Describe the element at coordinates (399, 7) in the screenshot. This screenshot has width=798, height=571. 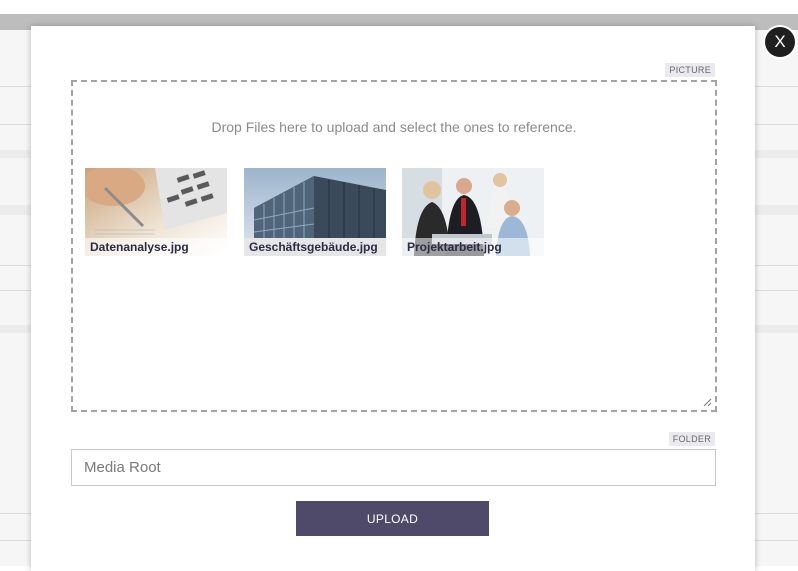
I see `background-top-bar` at that location.